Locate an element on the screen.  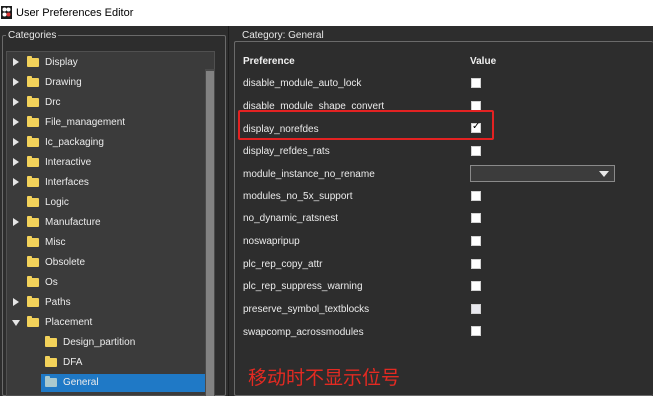
scrollbar-thumb is located at coordinates (210, 233).